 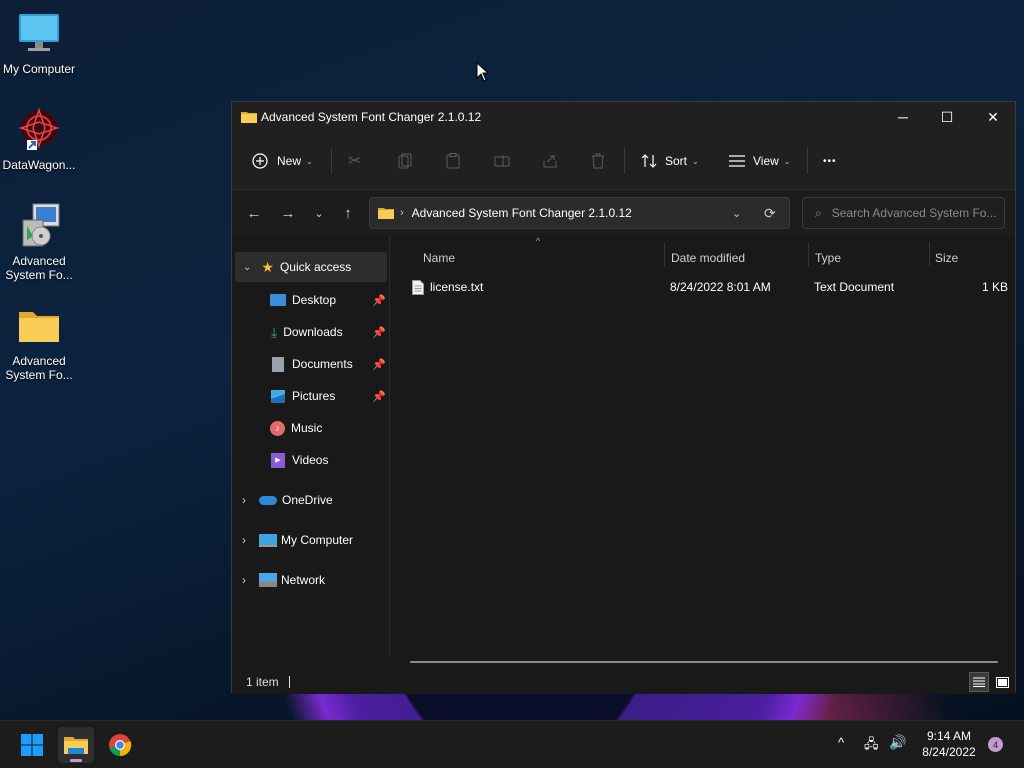 What do you see at coordinates (310, 500) in the screenshot?
I see `sidebar-item-onedrive: › OneDrive` at bounding box center [310, 500].